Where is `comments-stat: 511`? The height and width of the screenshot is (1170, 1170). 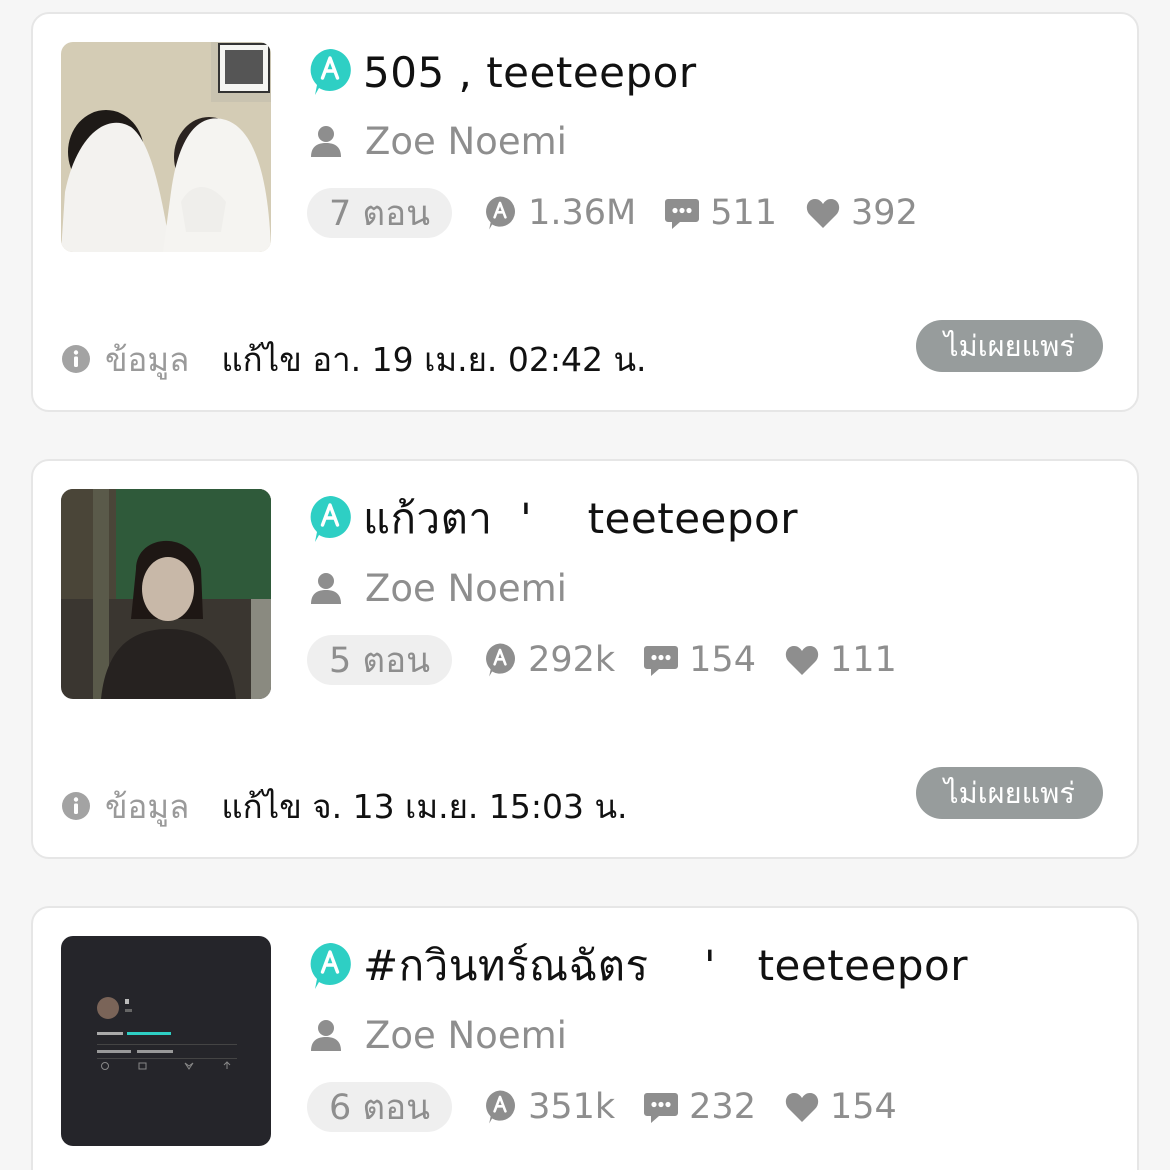
comments-stat: 511 is located at coordinates (720, 213).